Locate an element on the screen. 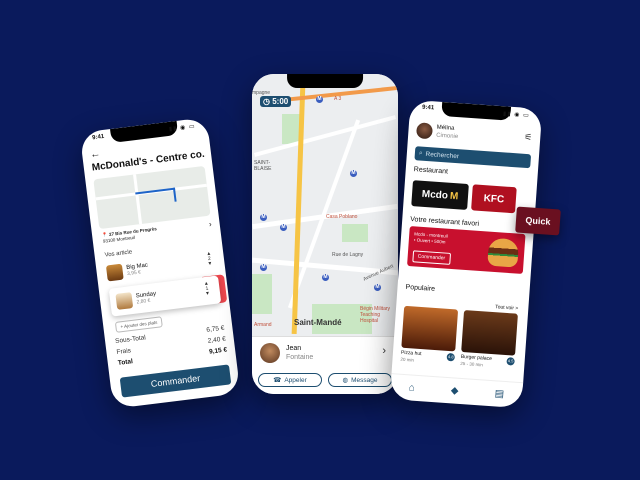 This screenshot has width=640, height=480. tag-icon: ◆ is located at coordinates (454, 391).